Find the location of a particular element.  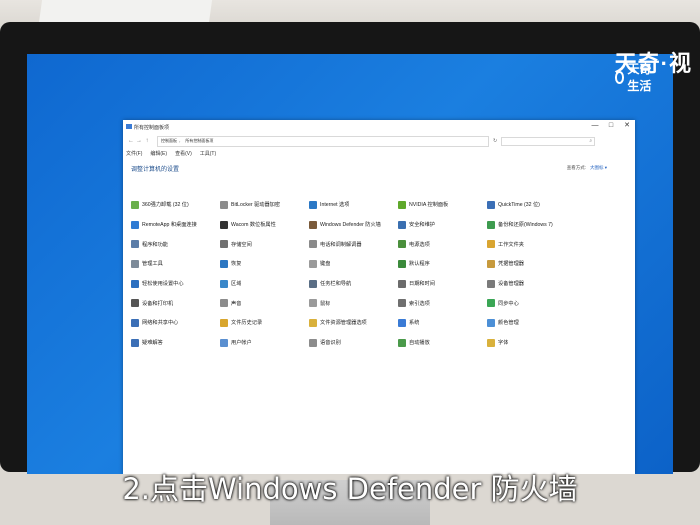

view-by-dropdown: 大图标 ▾ is located at coordinates (598, 168).